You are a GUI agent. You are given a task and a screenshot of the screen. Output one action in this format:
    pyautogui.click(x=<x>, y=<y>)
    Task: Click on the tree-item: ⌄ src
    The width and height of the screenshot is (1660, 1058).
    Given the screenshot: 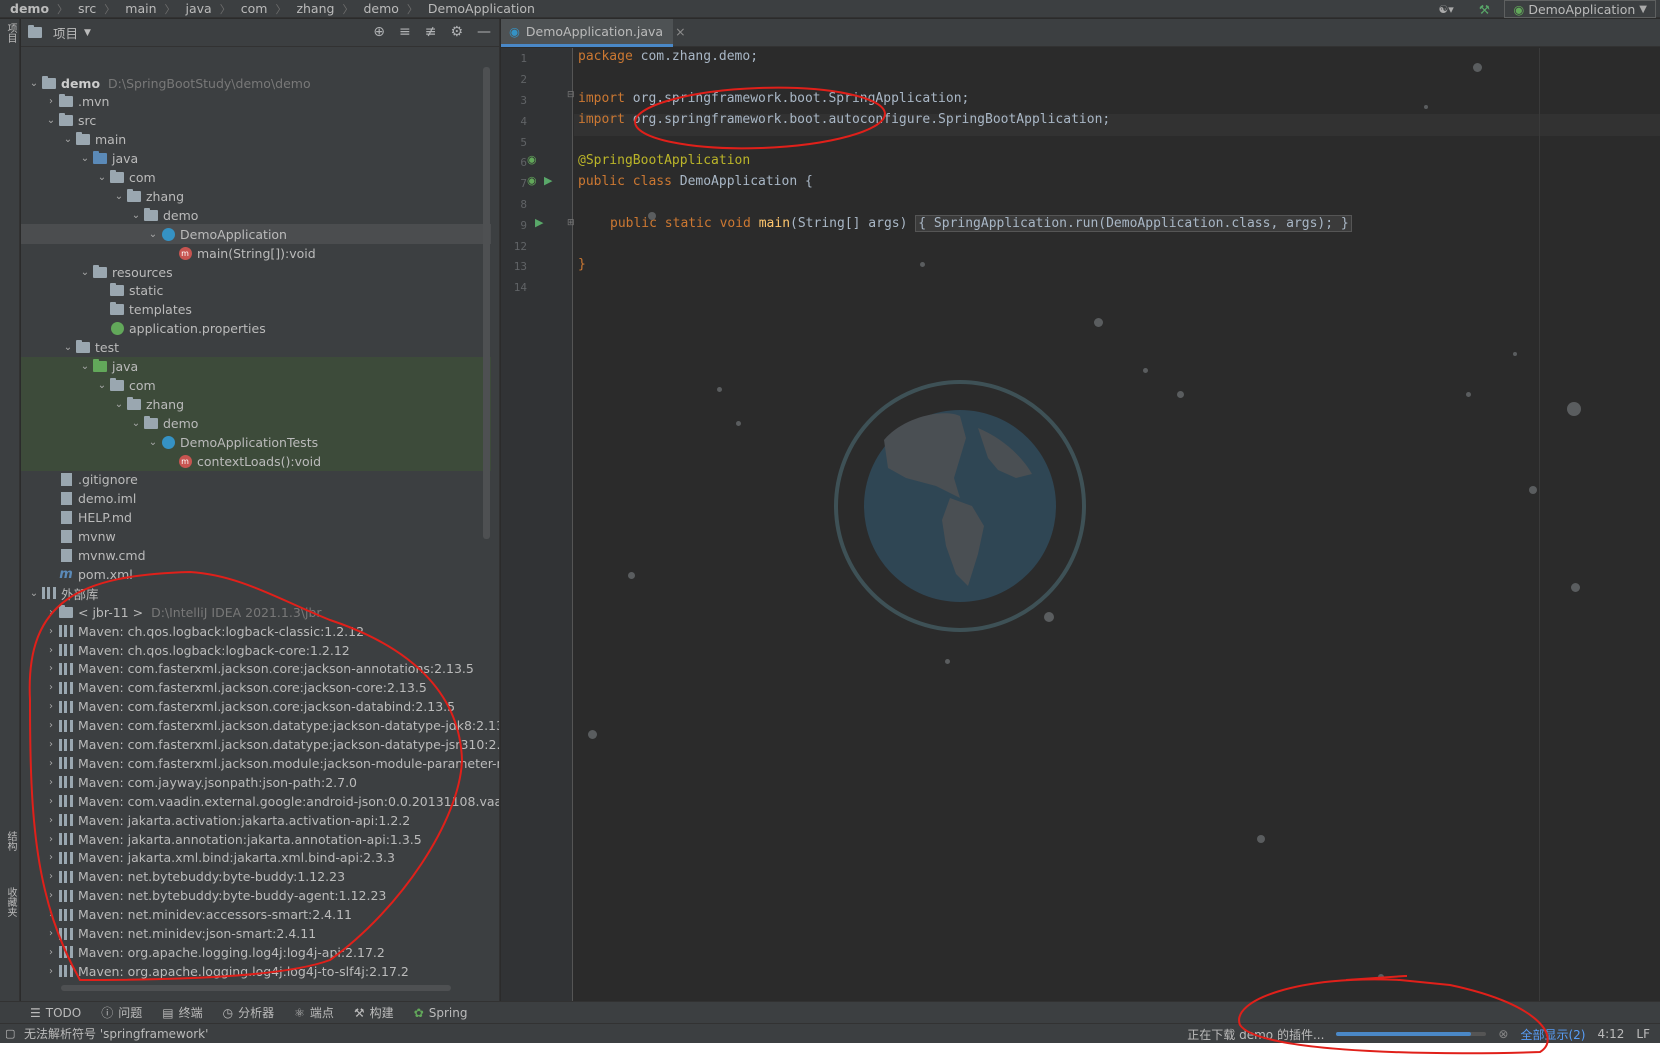 What is the action you would take?
    pyautogui.click(x=256, y=121)
    